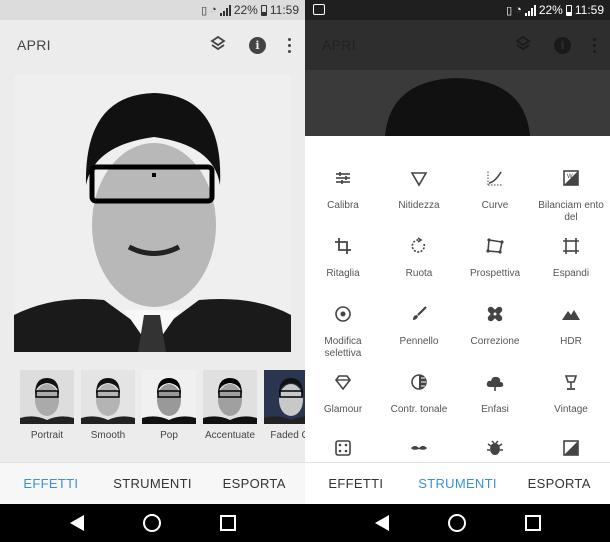 The height and width of the screenshot is (542, 610). I want to click on bottom-tabs: EFFETTI STRUMENTI ESPORTA, so click(457, 483).